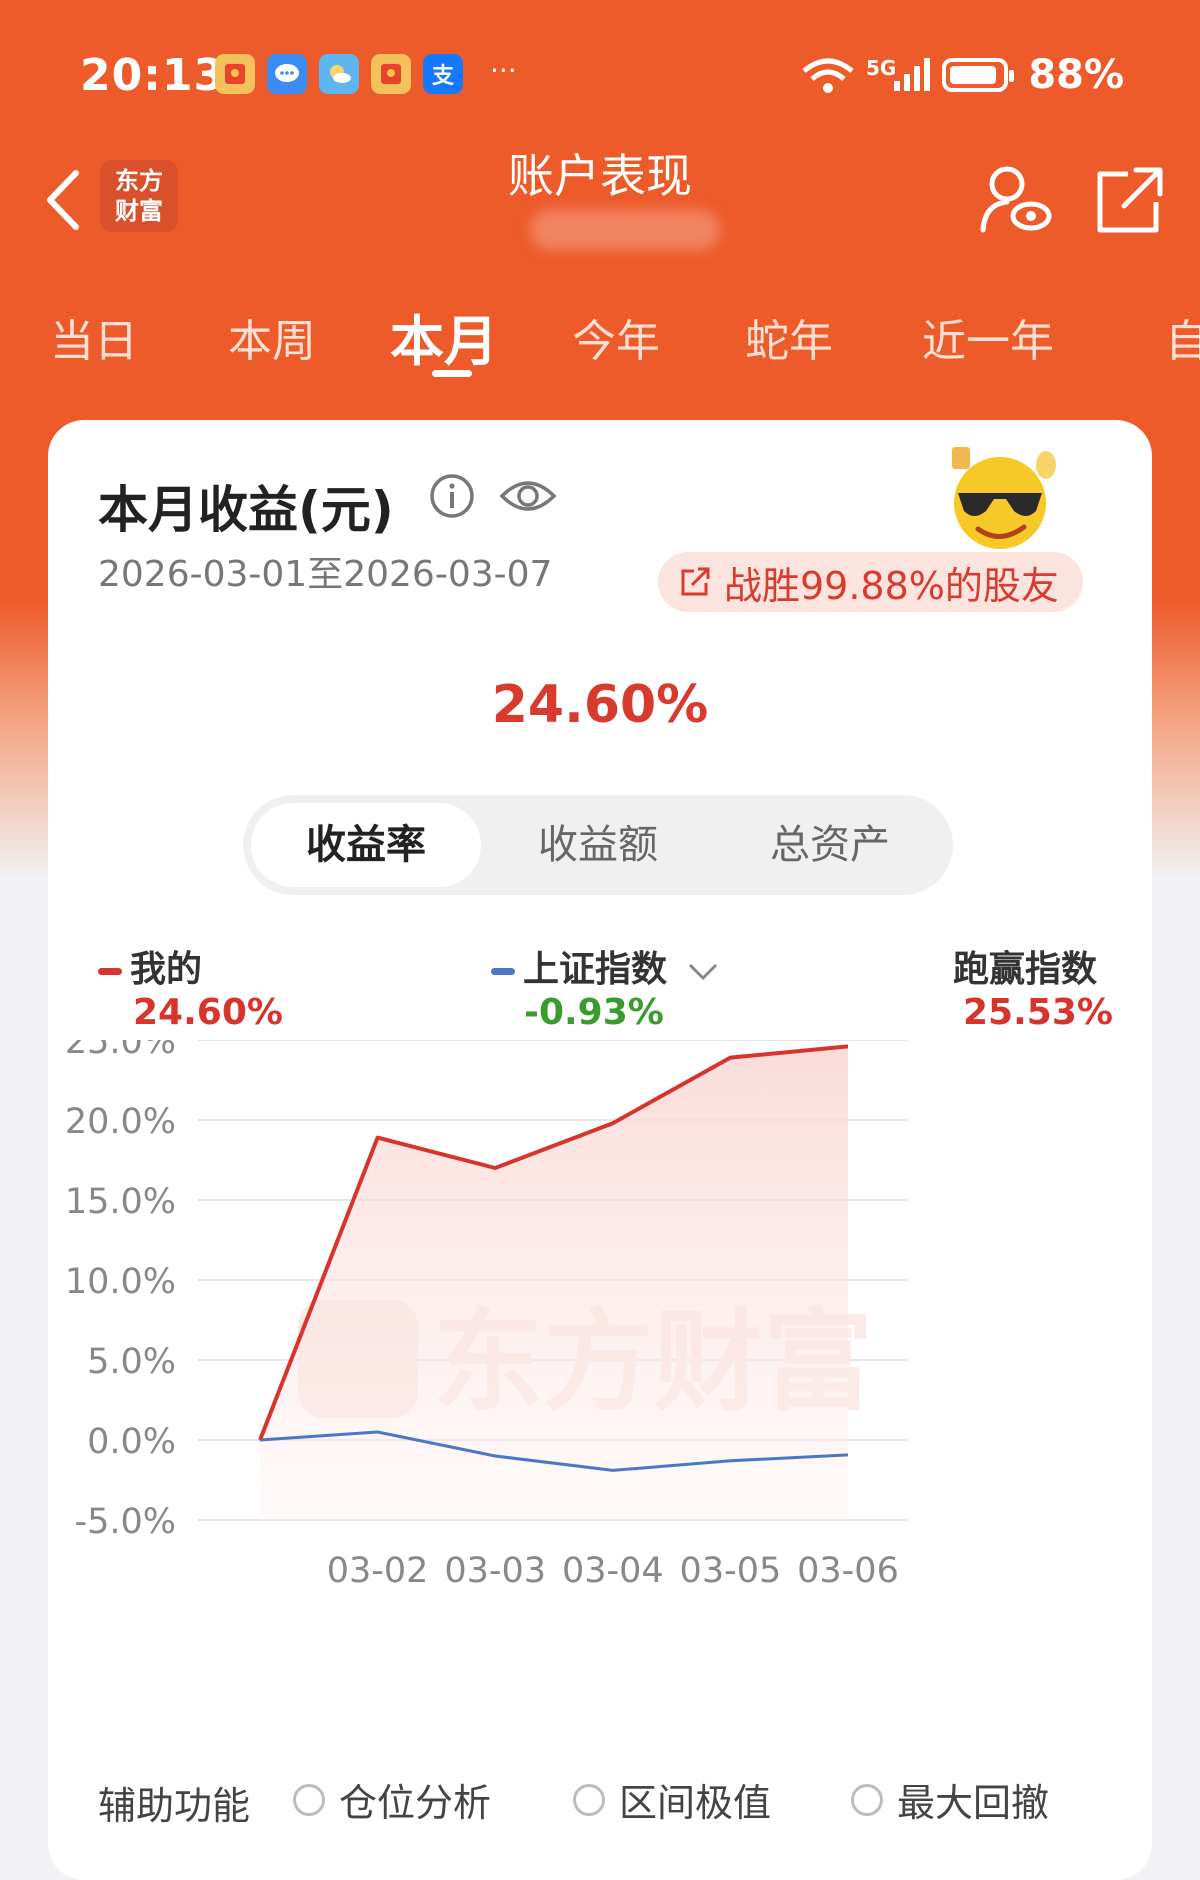  I want to click on tab-this-month: 本月, so click(444, 336).